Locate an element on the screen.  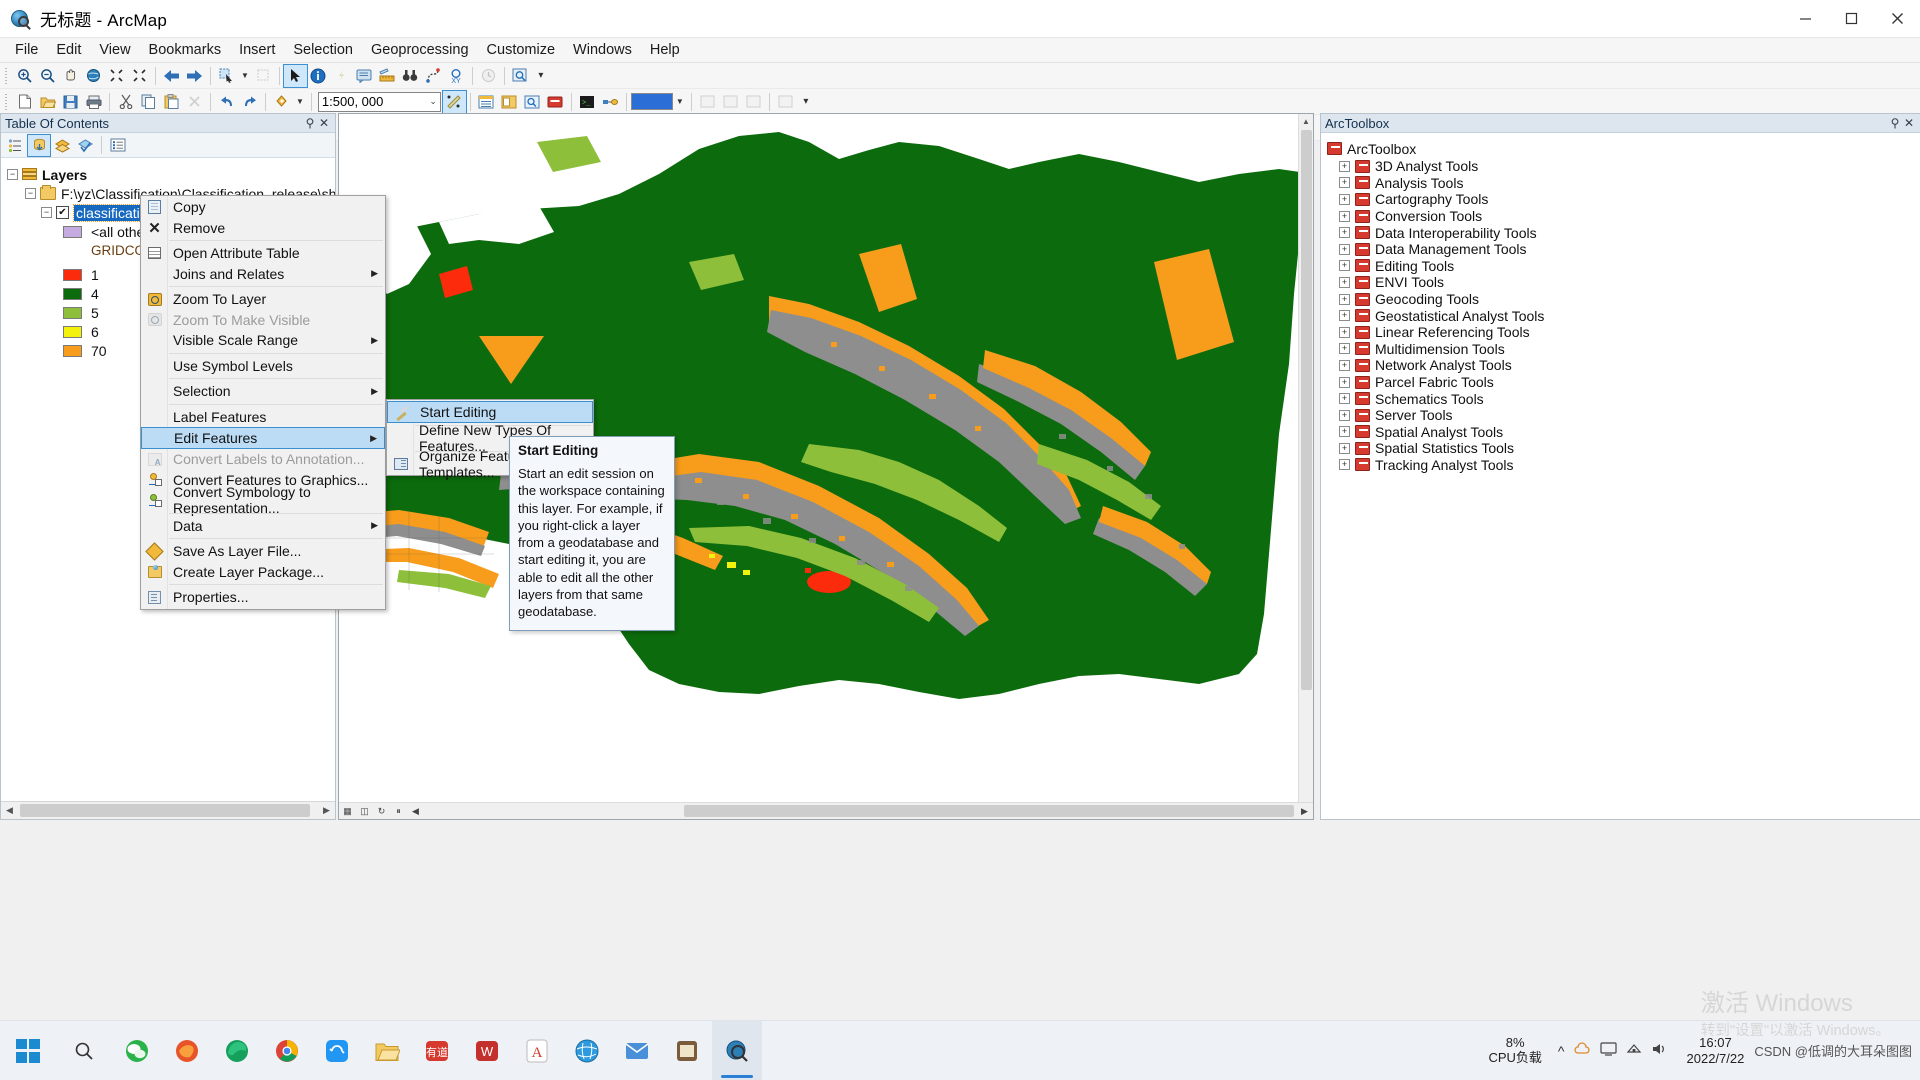
close-button is located at coordinates (1897, 18).